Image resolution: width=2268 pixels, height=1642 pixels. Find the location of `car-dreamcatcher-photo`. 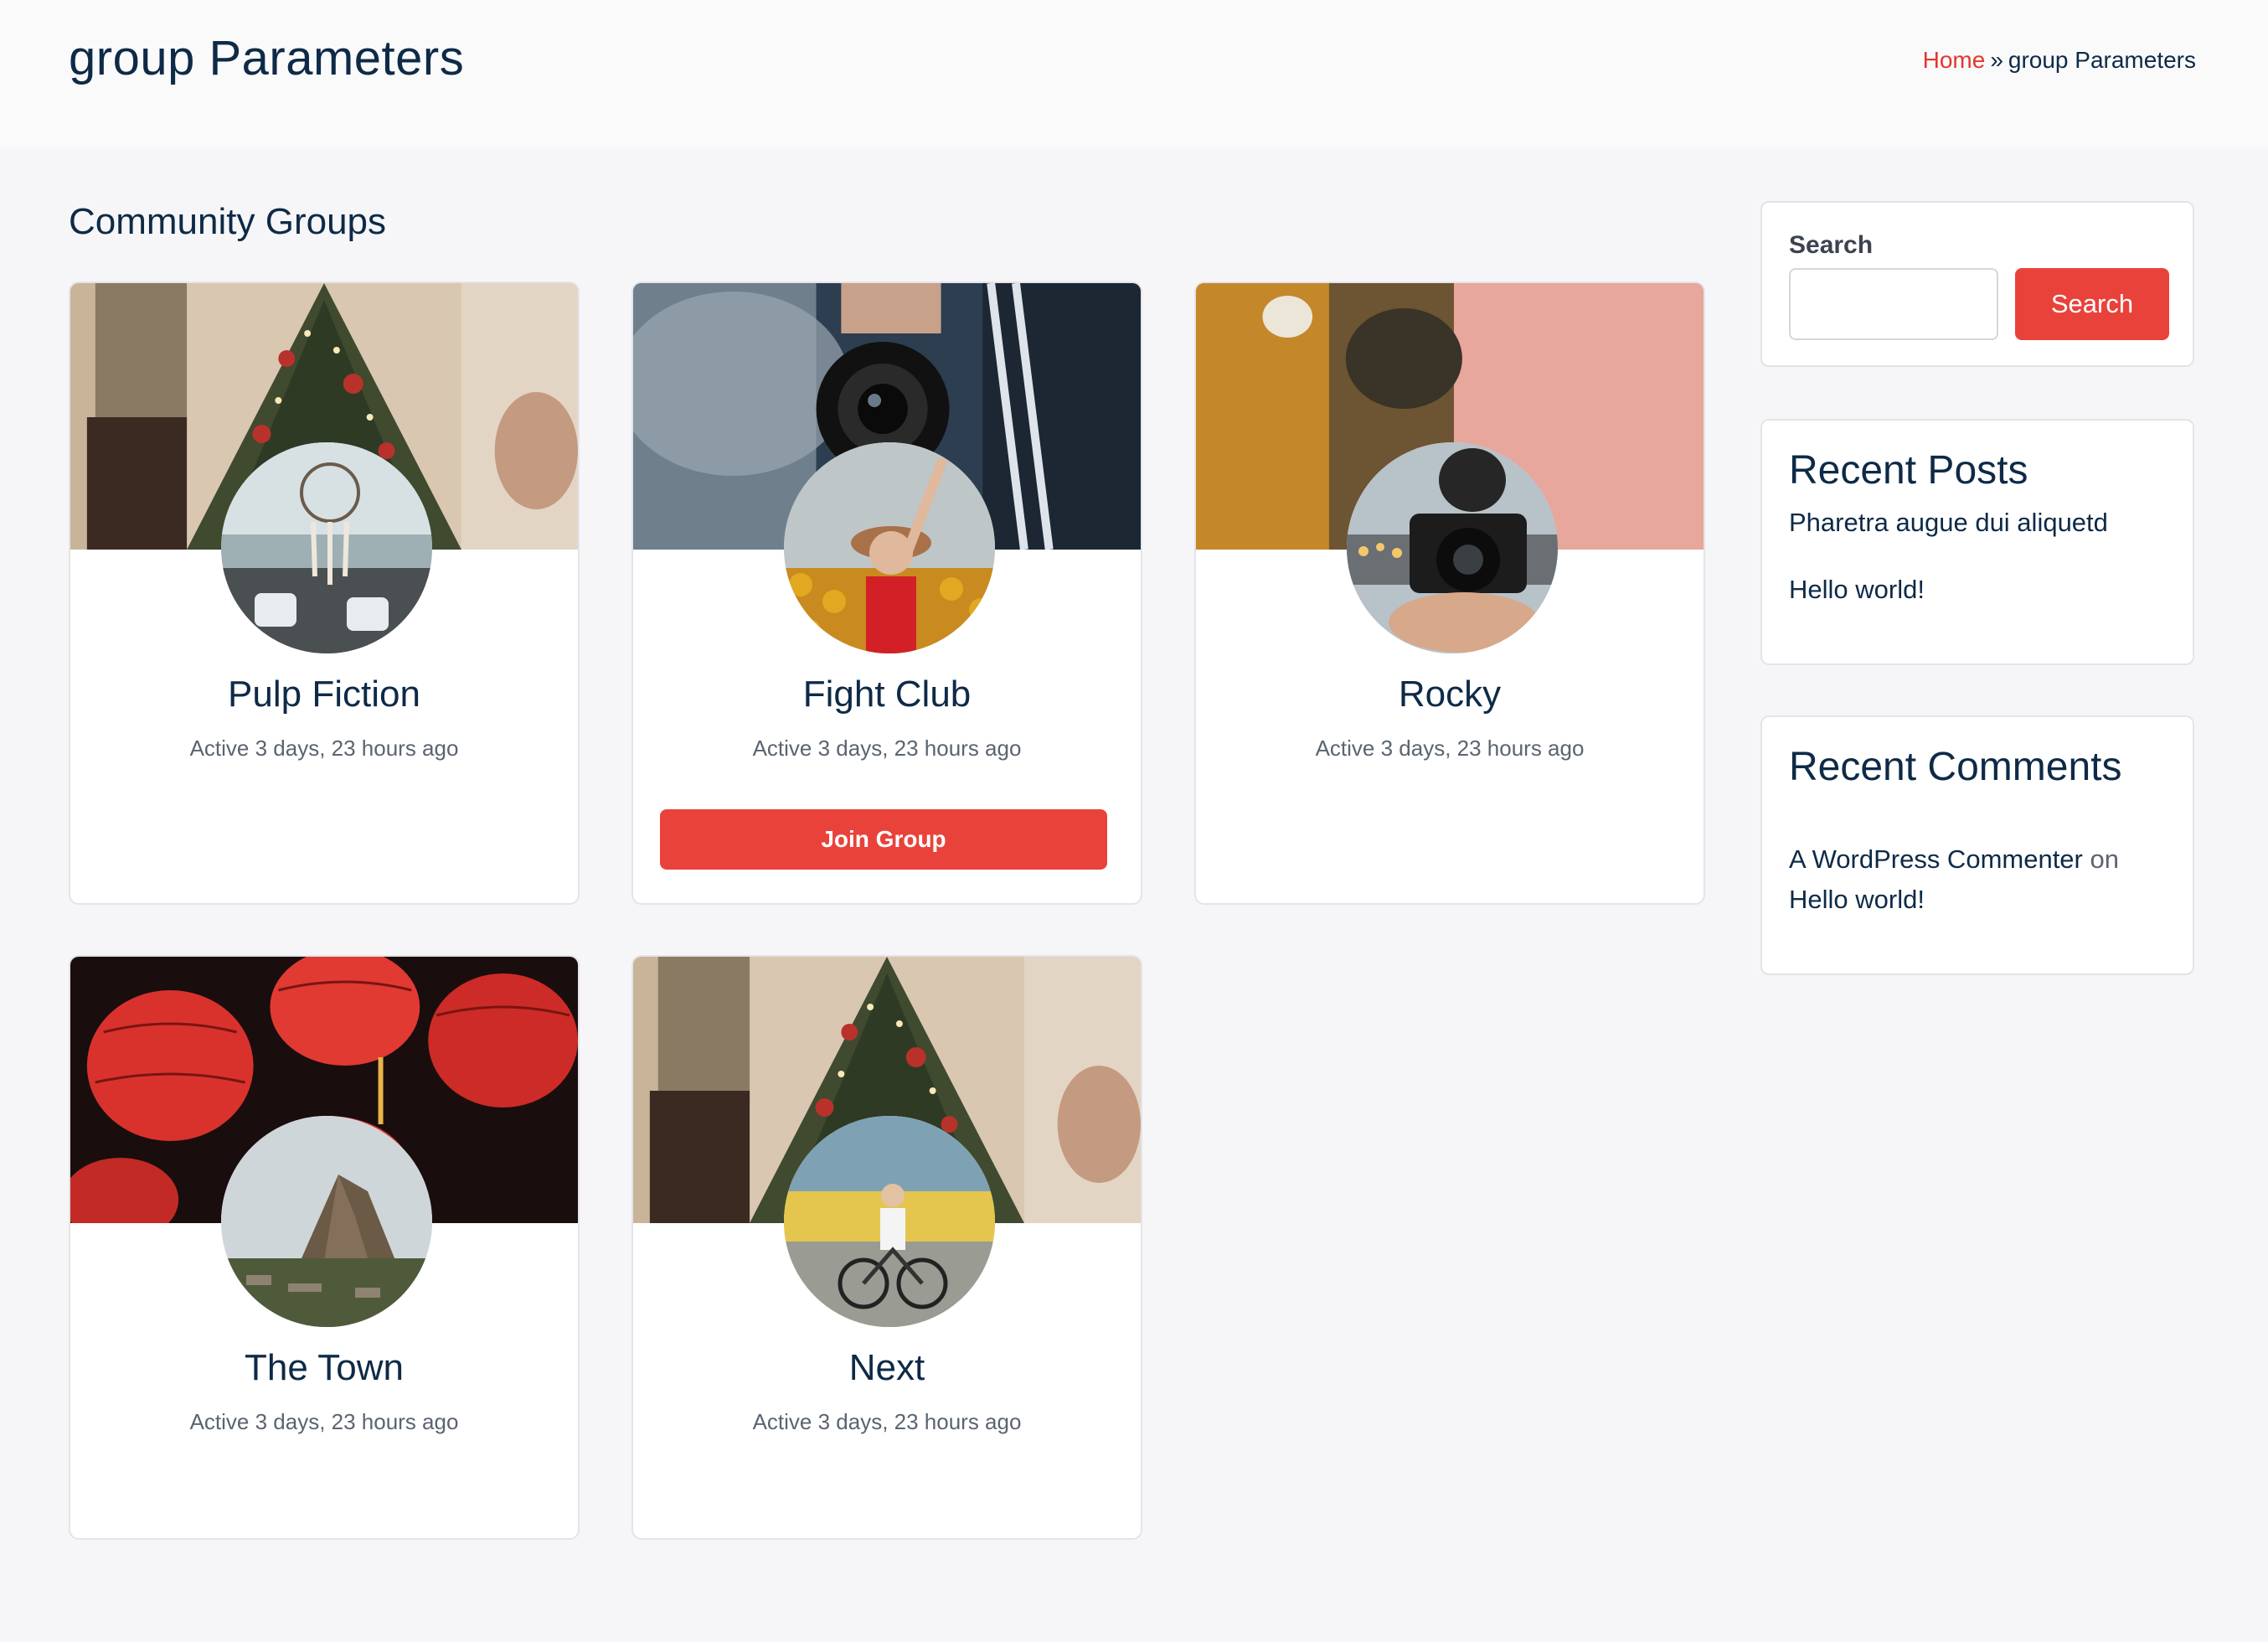

car-dreamcatcher-photo is located at coordinates (327, 547).